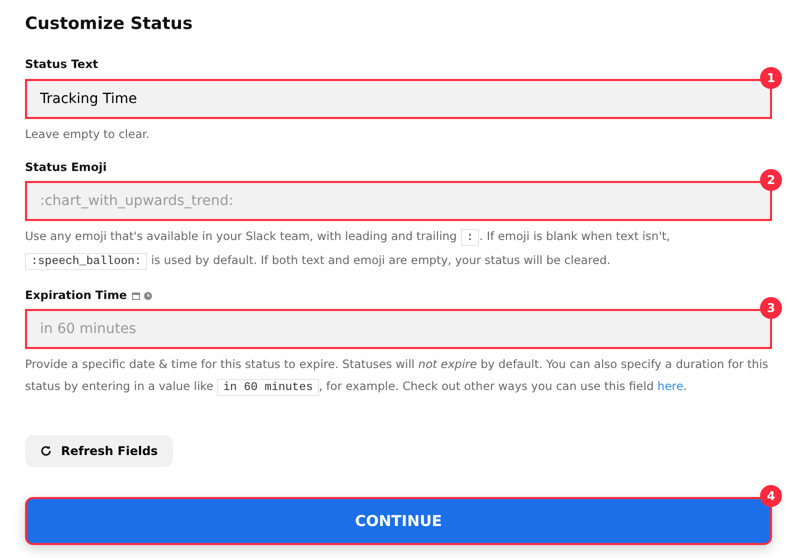 This screenshot has height=558, width=797. Describe the element at coordinates (771, 179) in the screenshot. I see `step-marker: 2` at that location.